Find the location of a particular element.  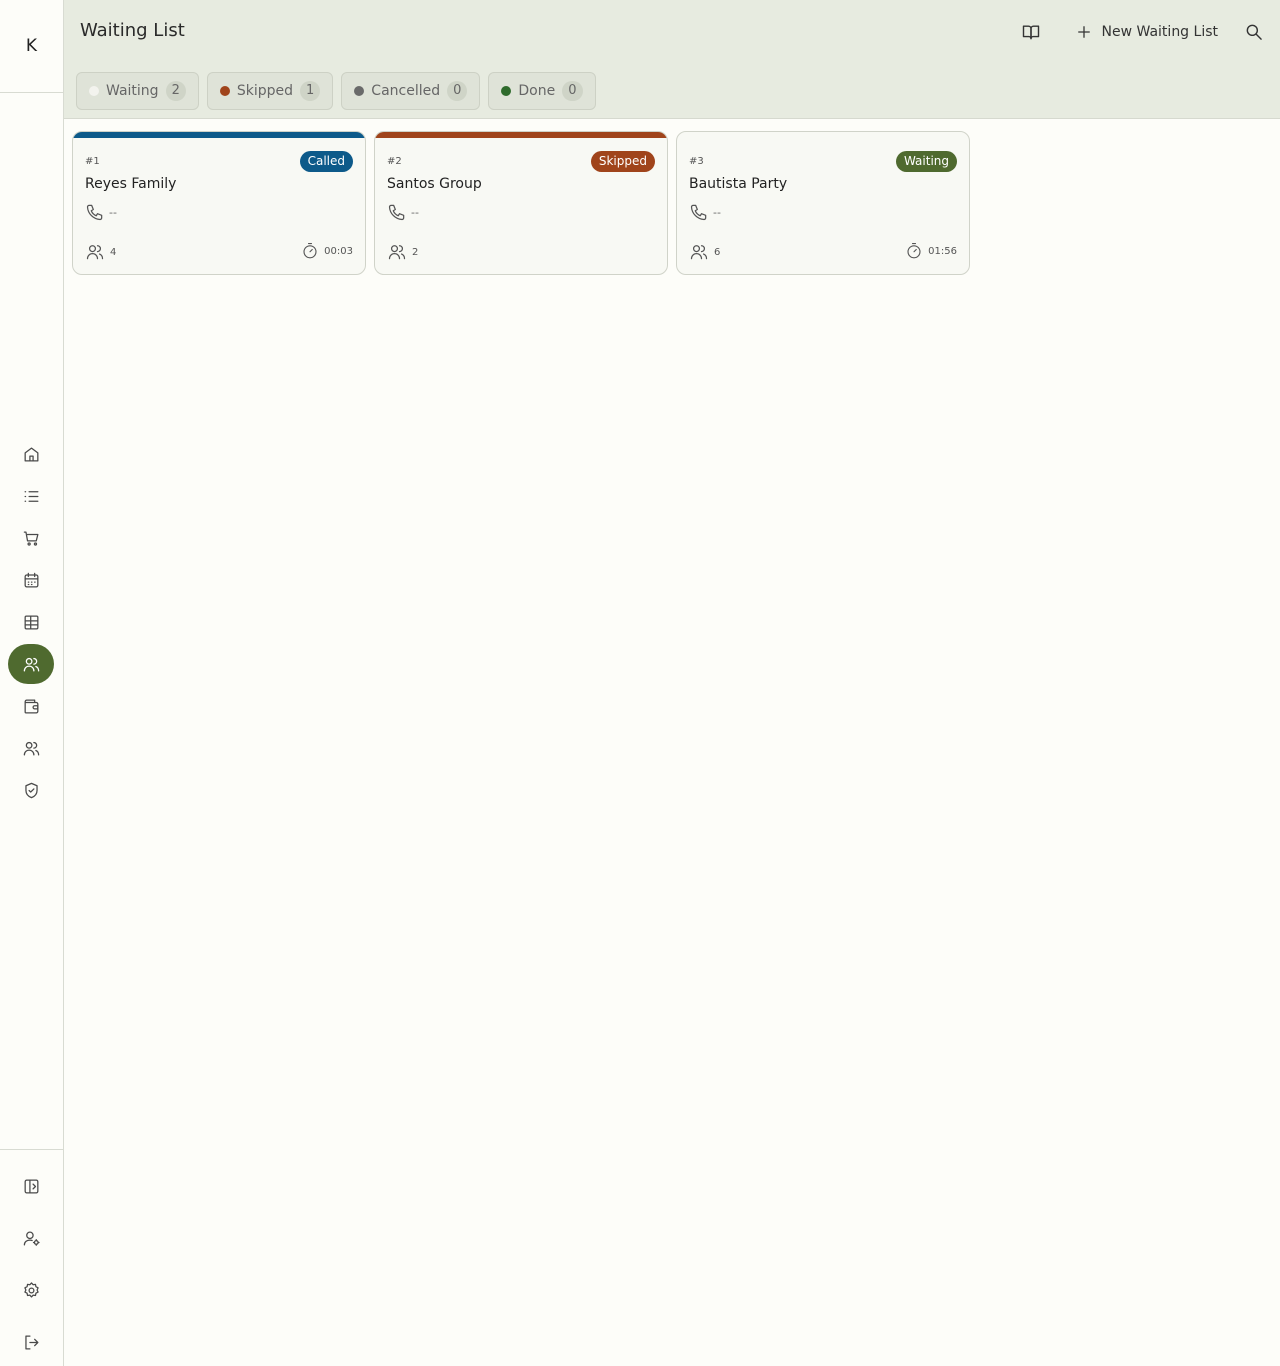

guide-button is located at coordinates (1031, 32).